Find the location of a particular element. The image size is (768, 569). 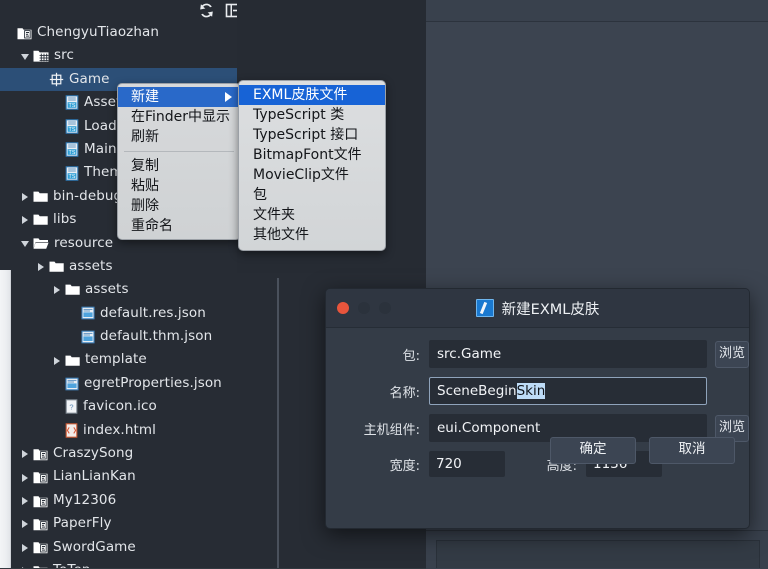

dialog-titlebar: 新建EXML皮肤 is located at coordinates (537, 308).